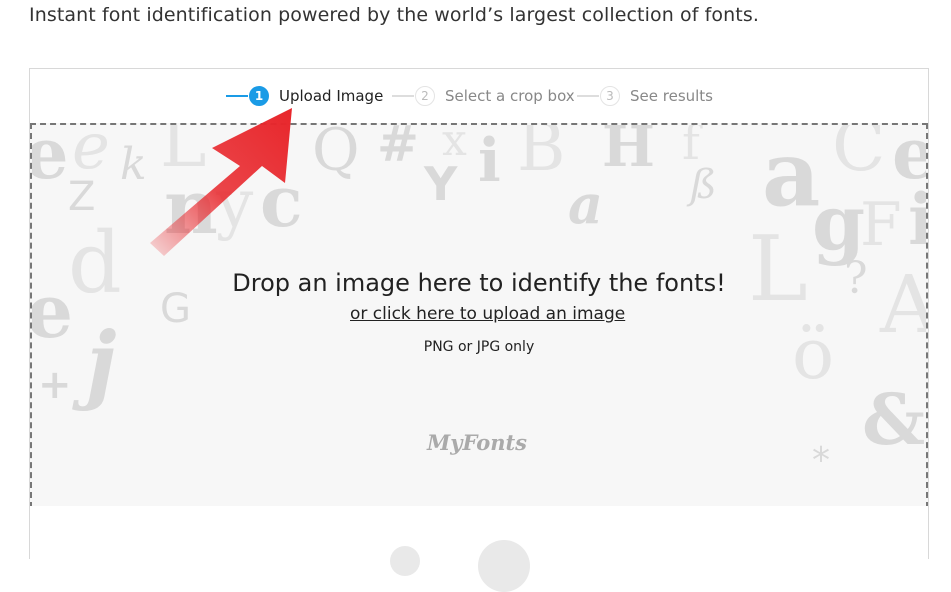 This screenshot has height=592, width=951. What do you see at coordinates (671, 96) in the screenshot?
I see `step-label: See results` at bounding box center [671, 96].